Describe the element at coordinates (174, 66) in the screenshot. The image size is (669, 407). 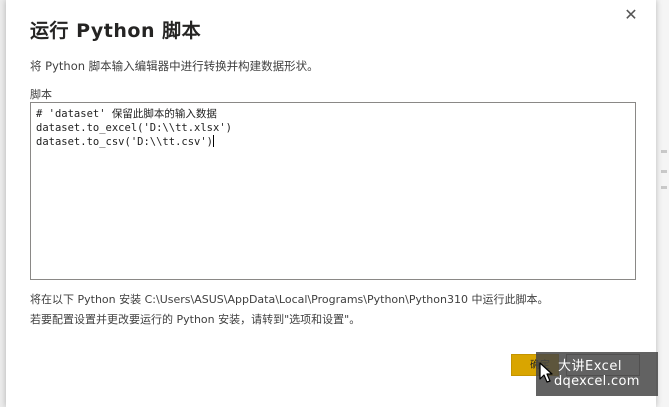
I see `dialog-description: 将 Python 脚本输入编辑器中进行转换并构建数据形状。` at that location.